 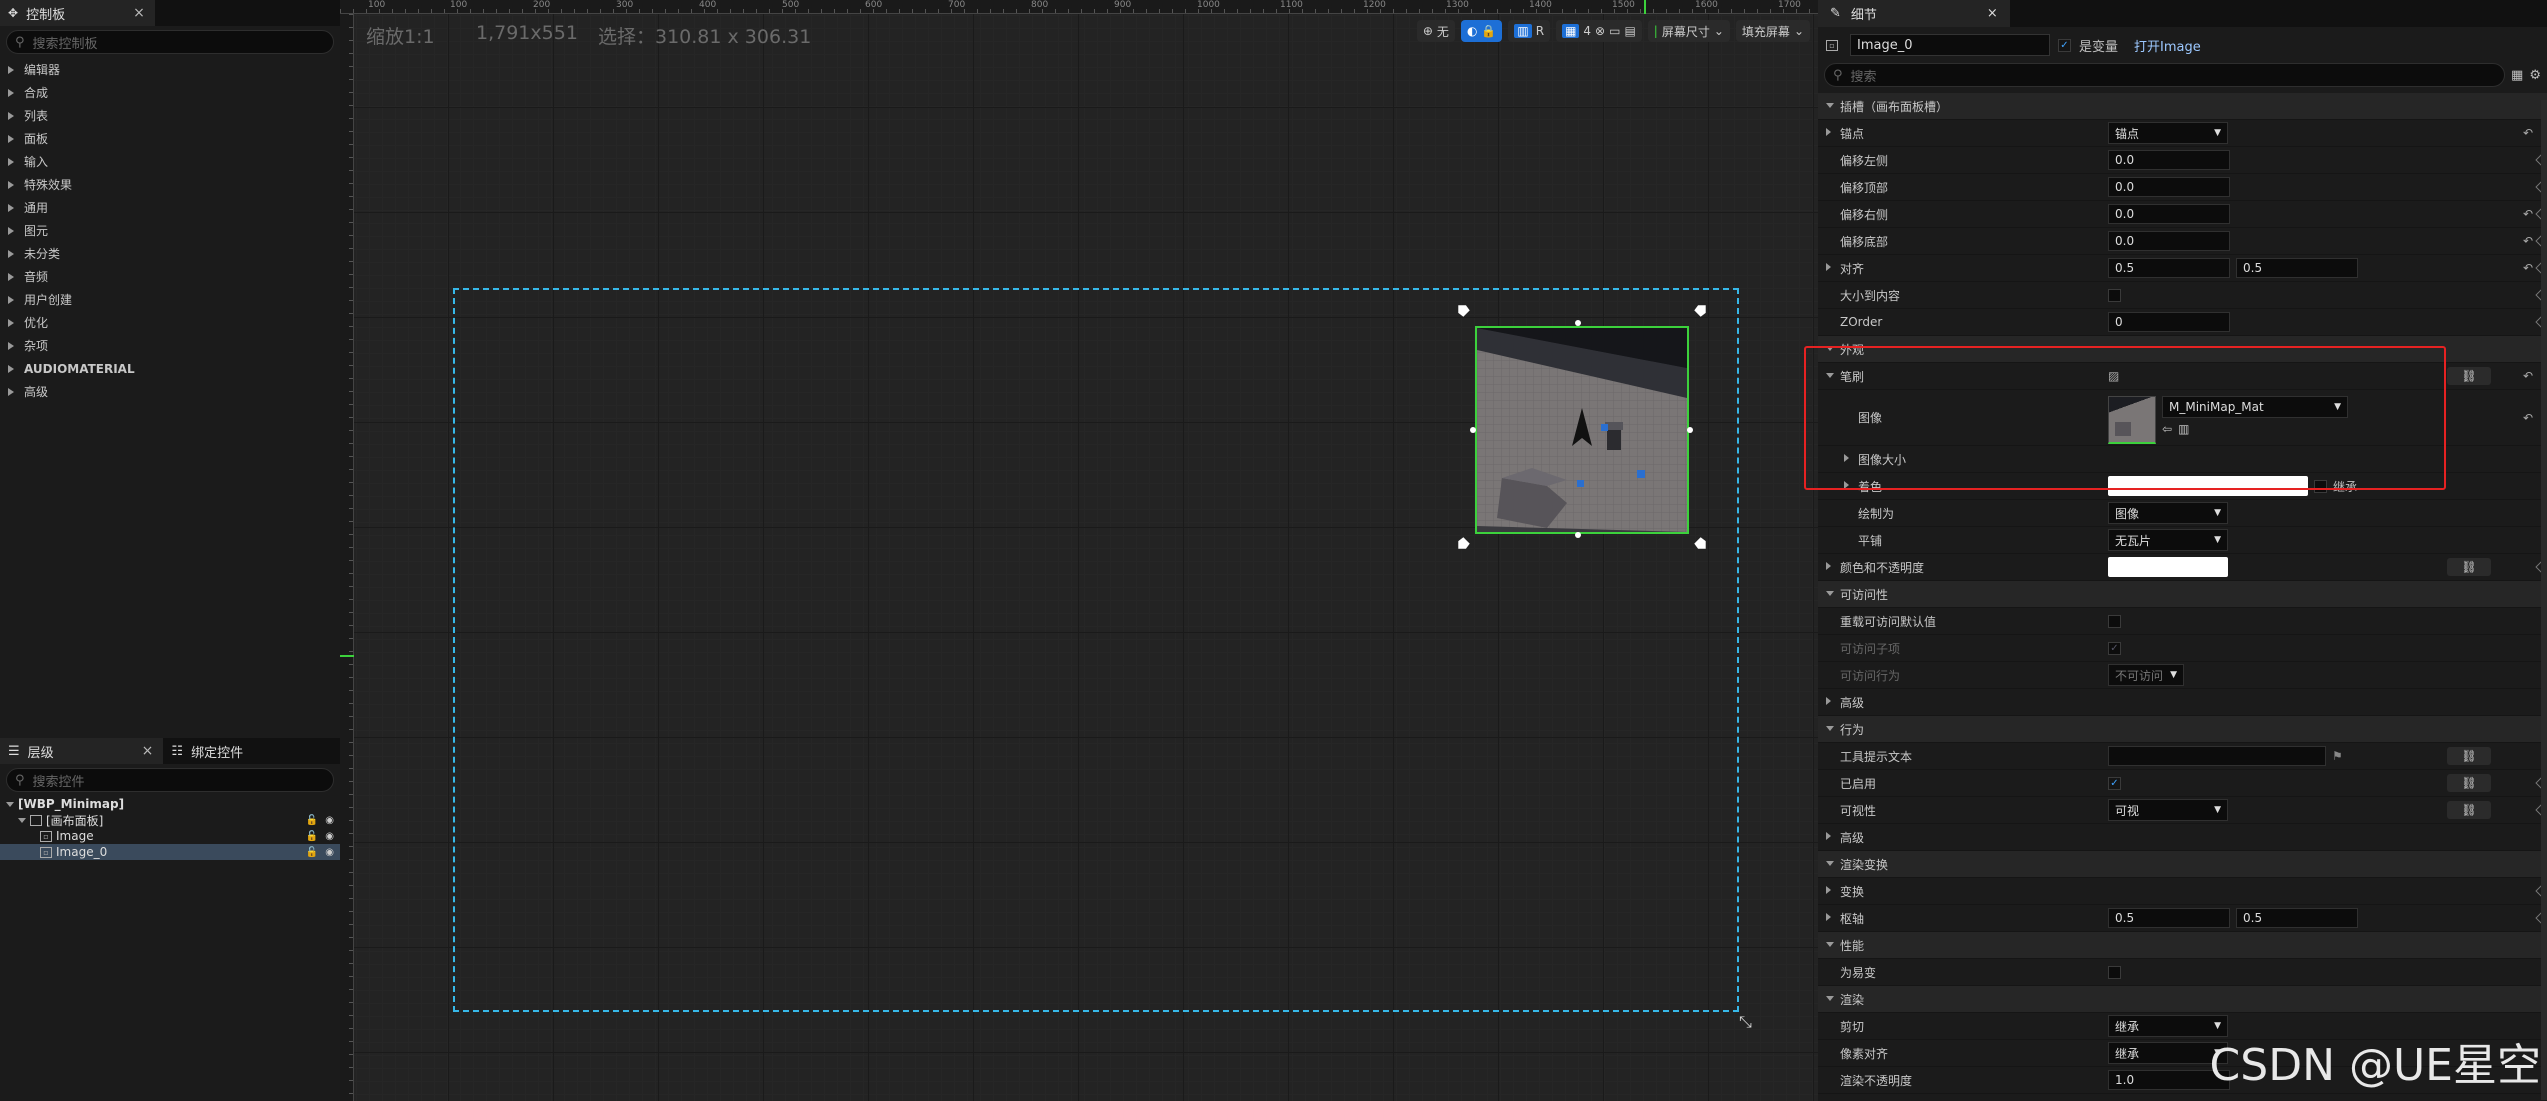 What do you see at coordinates (170, 804) in the screenshot?
I see `tree-root: [WBP_Minimap]` at bounding box center [170, 804].